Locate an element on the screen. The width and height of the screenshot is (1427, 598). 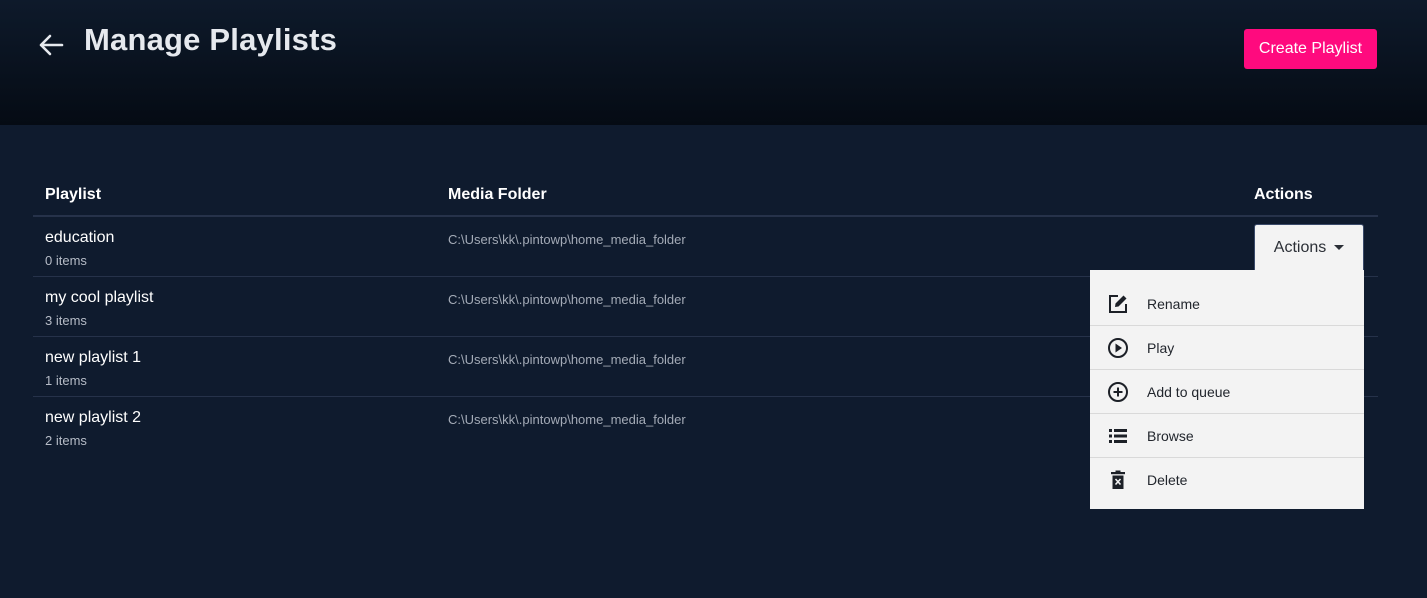
caret-down-icon is located at coordinates (1339, 247).